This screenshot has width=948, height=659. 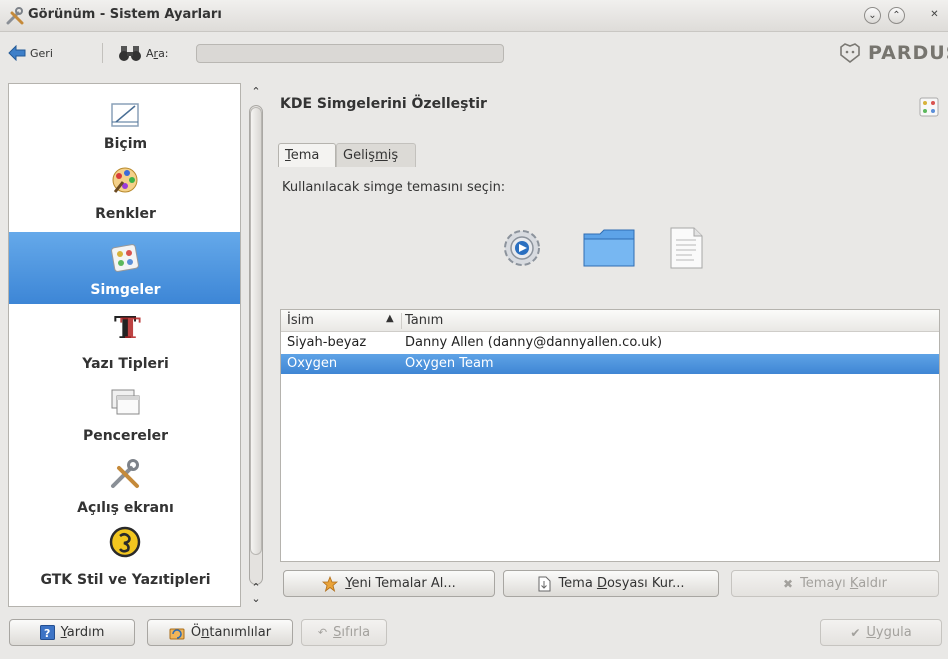 I want to click on apply-button: ✔ Uygula, so click(x=881, y=632).